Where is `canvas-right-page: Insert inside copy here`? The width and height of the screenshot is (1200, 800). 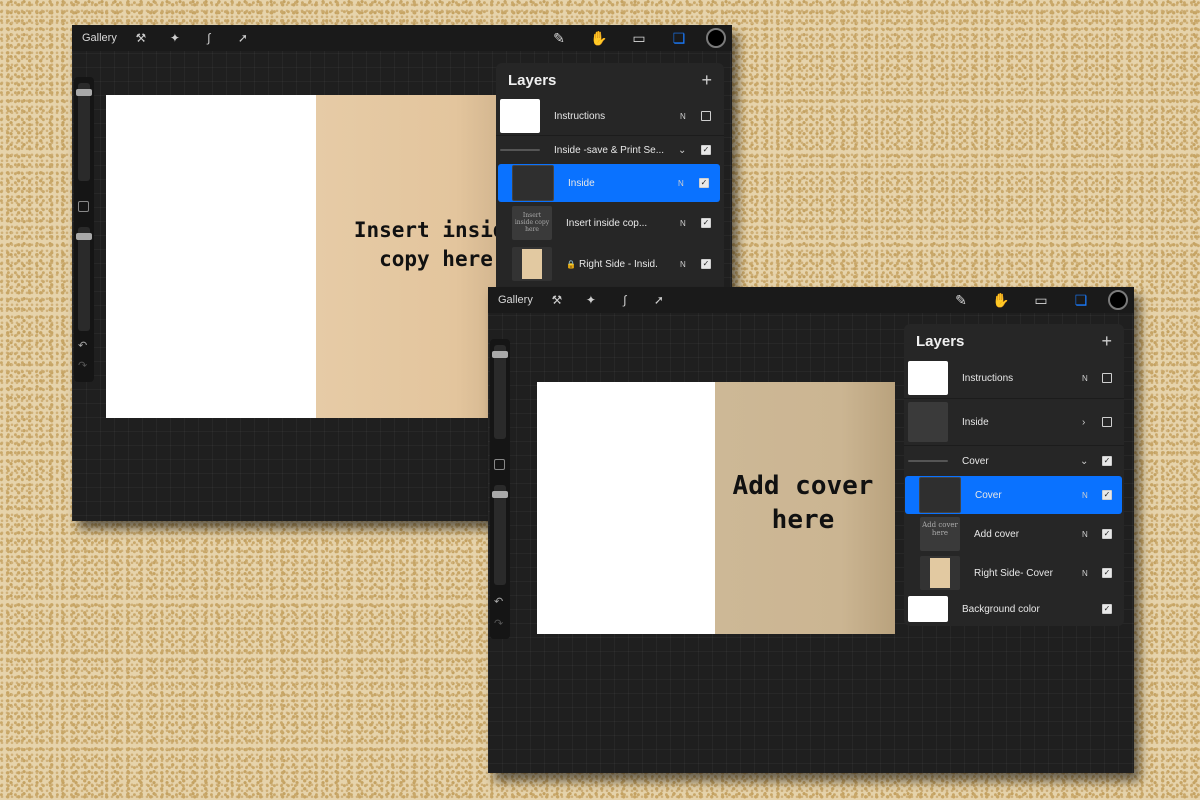 canvas-right-page: Insert inside copy here is located at coordinates (417, 256).